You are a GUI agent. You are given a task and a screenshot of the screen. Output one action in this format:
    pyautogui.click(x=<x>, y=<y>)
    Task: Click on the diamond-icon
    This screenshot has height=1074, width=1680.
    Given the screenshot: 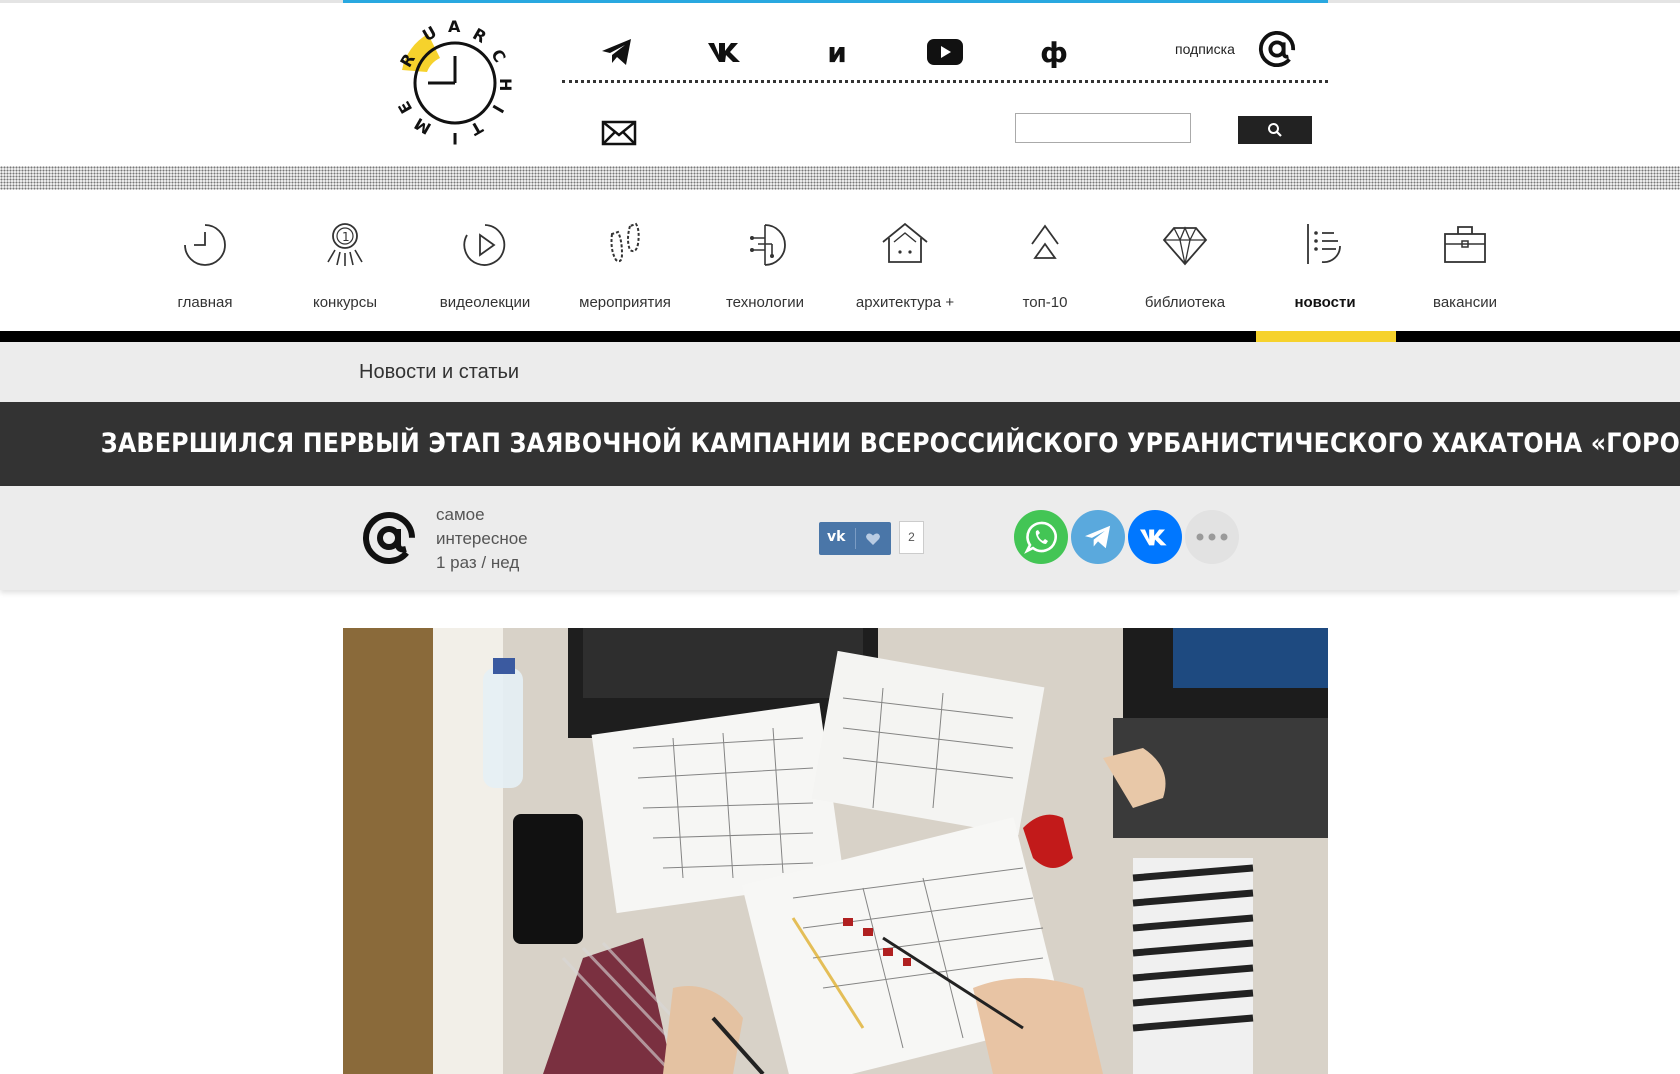 What is the action you would take?
    pyautogui.click(x=1185, y=246)
    